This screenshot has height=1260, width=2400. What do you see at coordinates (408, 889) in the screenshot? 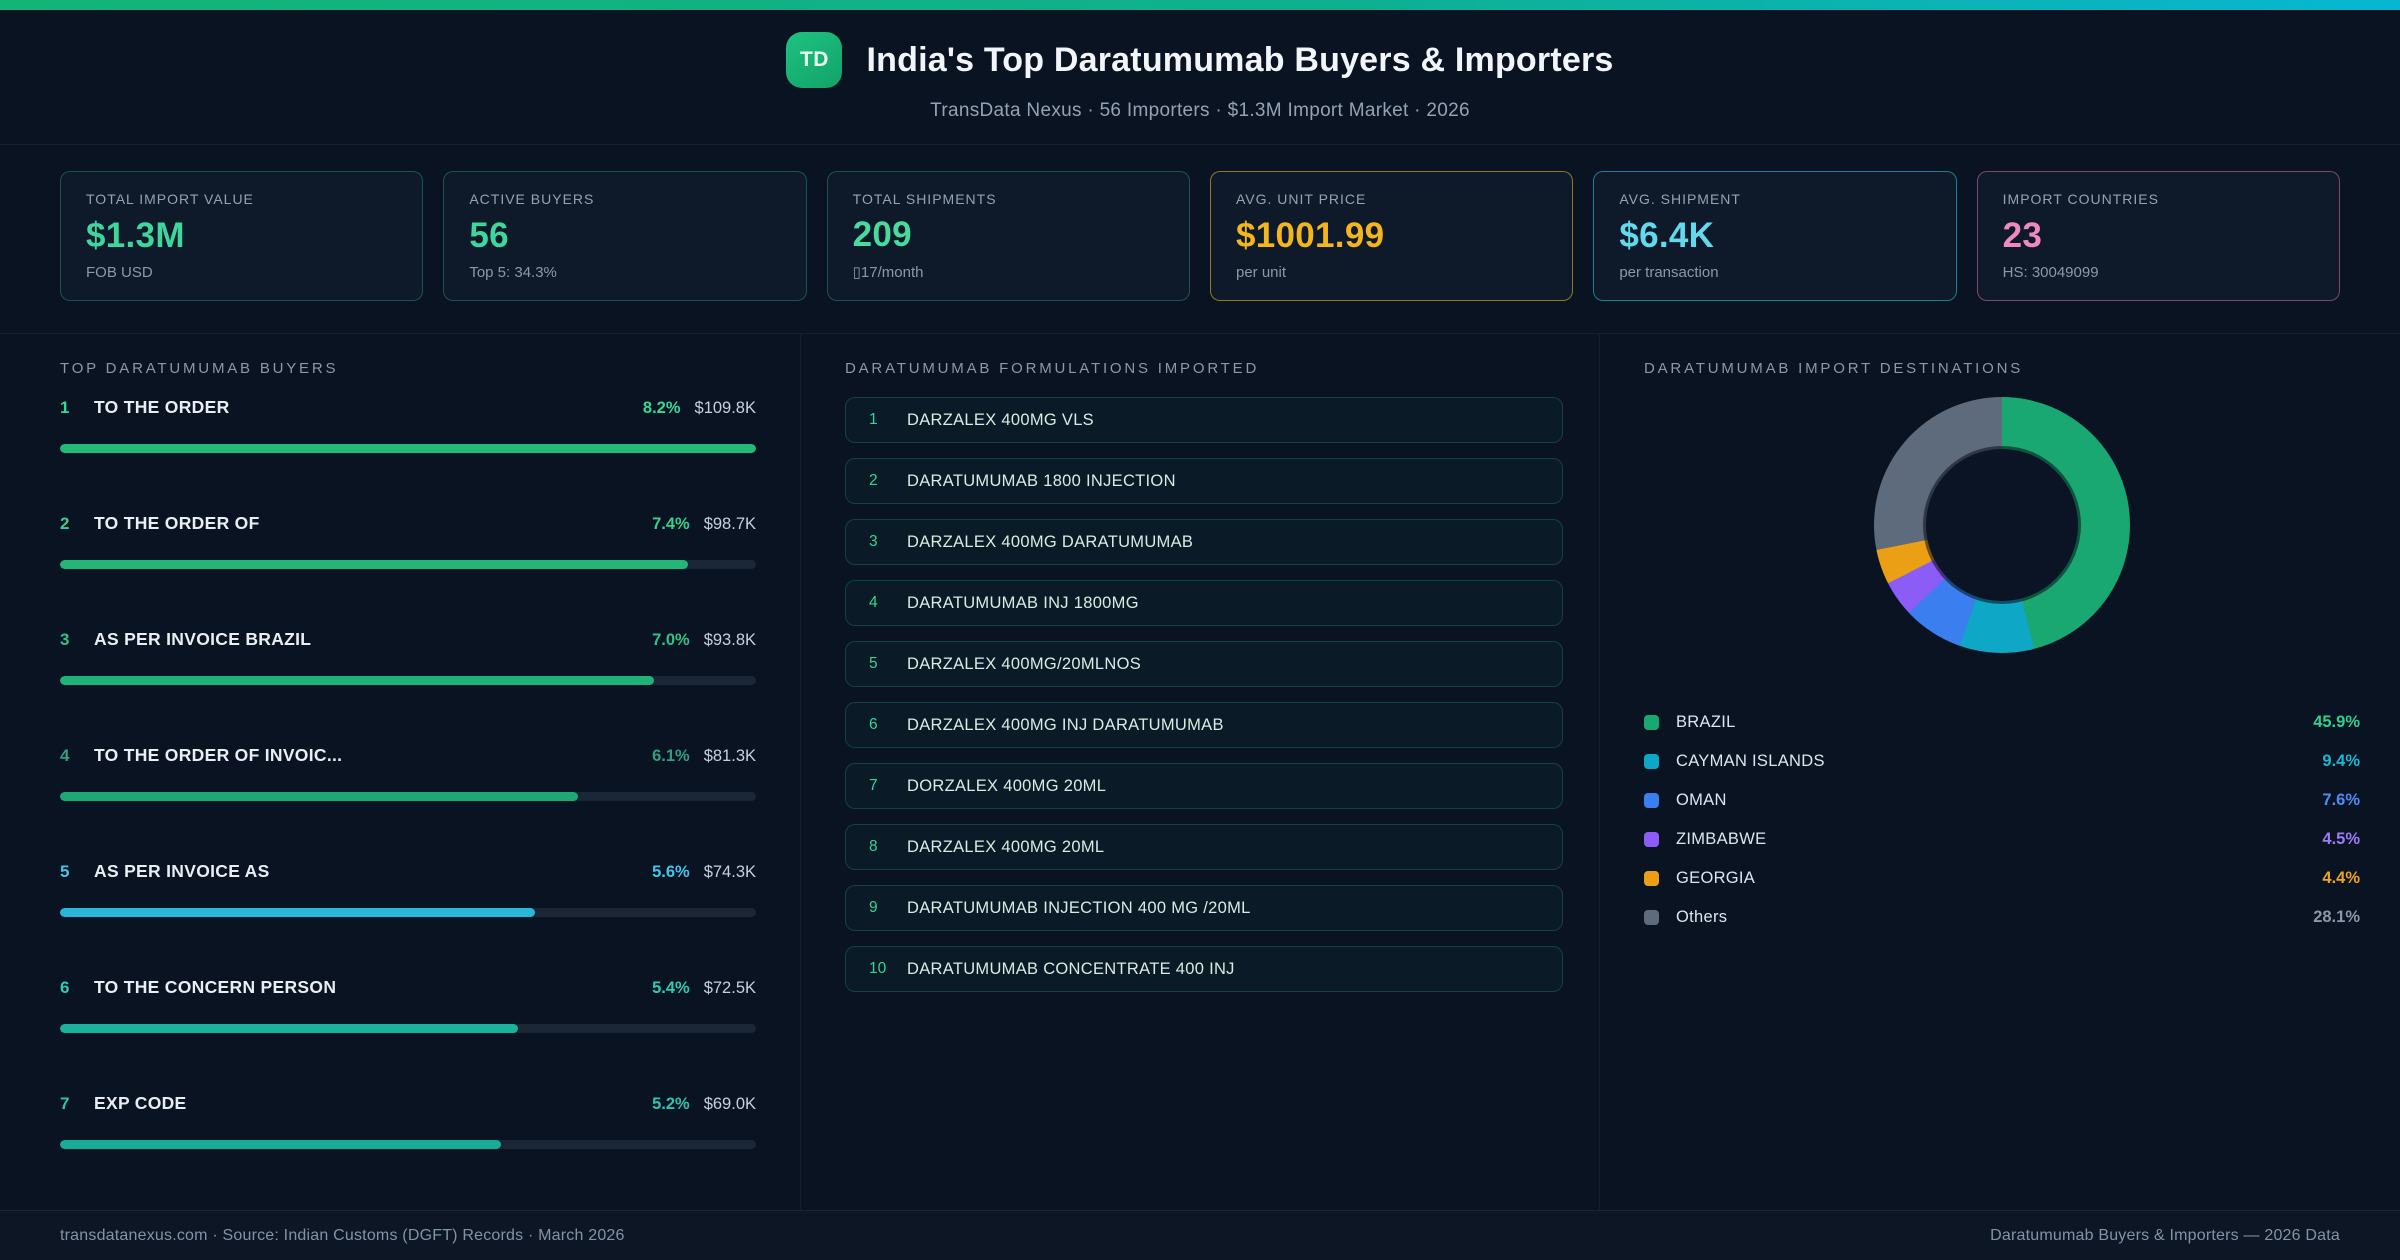
I see `buyer-row: 5 AS PER INVOICE AS 5.6% $74.3K` at bounding box center [408, 889].